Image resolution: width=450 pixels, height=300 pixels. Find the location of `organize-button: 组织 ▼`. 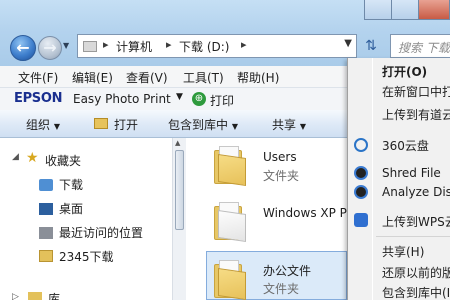

organize-button: 组织 ▼ is located at coordinates (43, 124).